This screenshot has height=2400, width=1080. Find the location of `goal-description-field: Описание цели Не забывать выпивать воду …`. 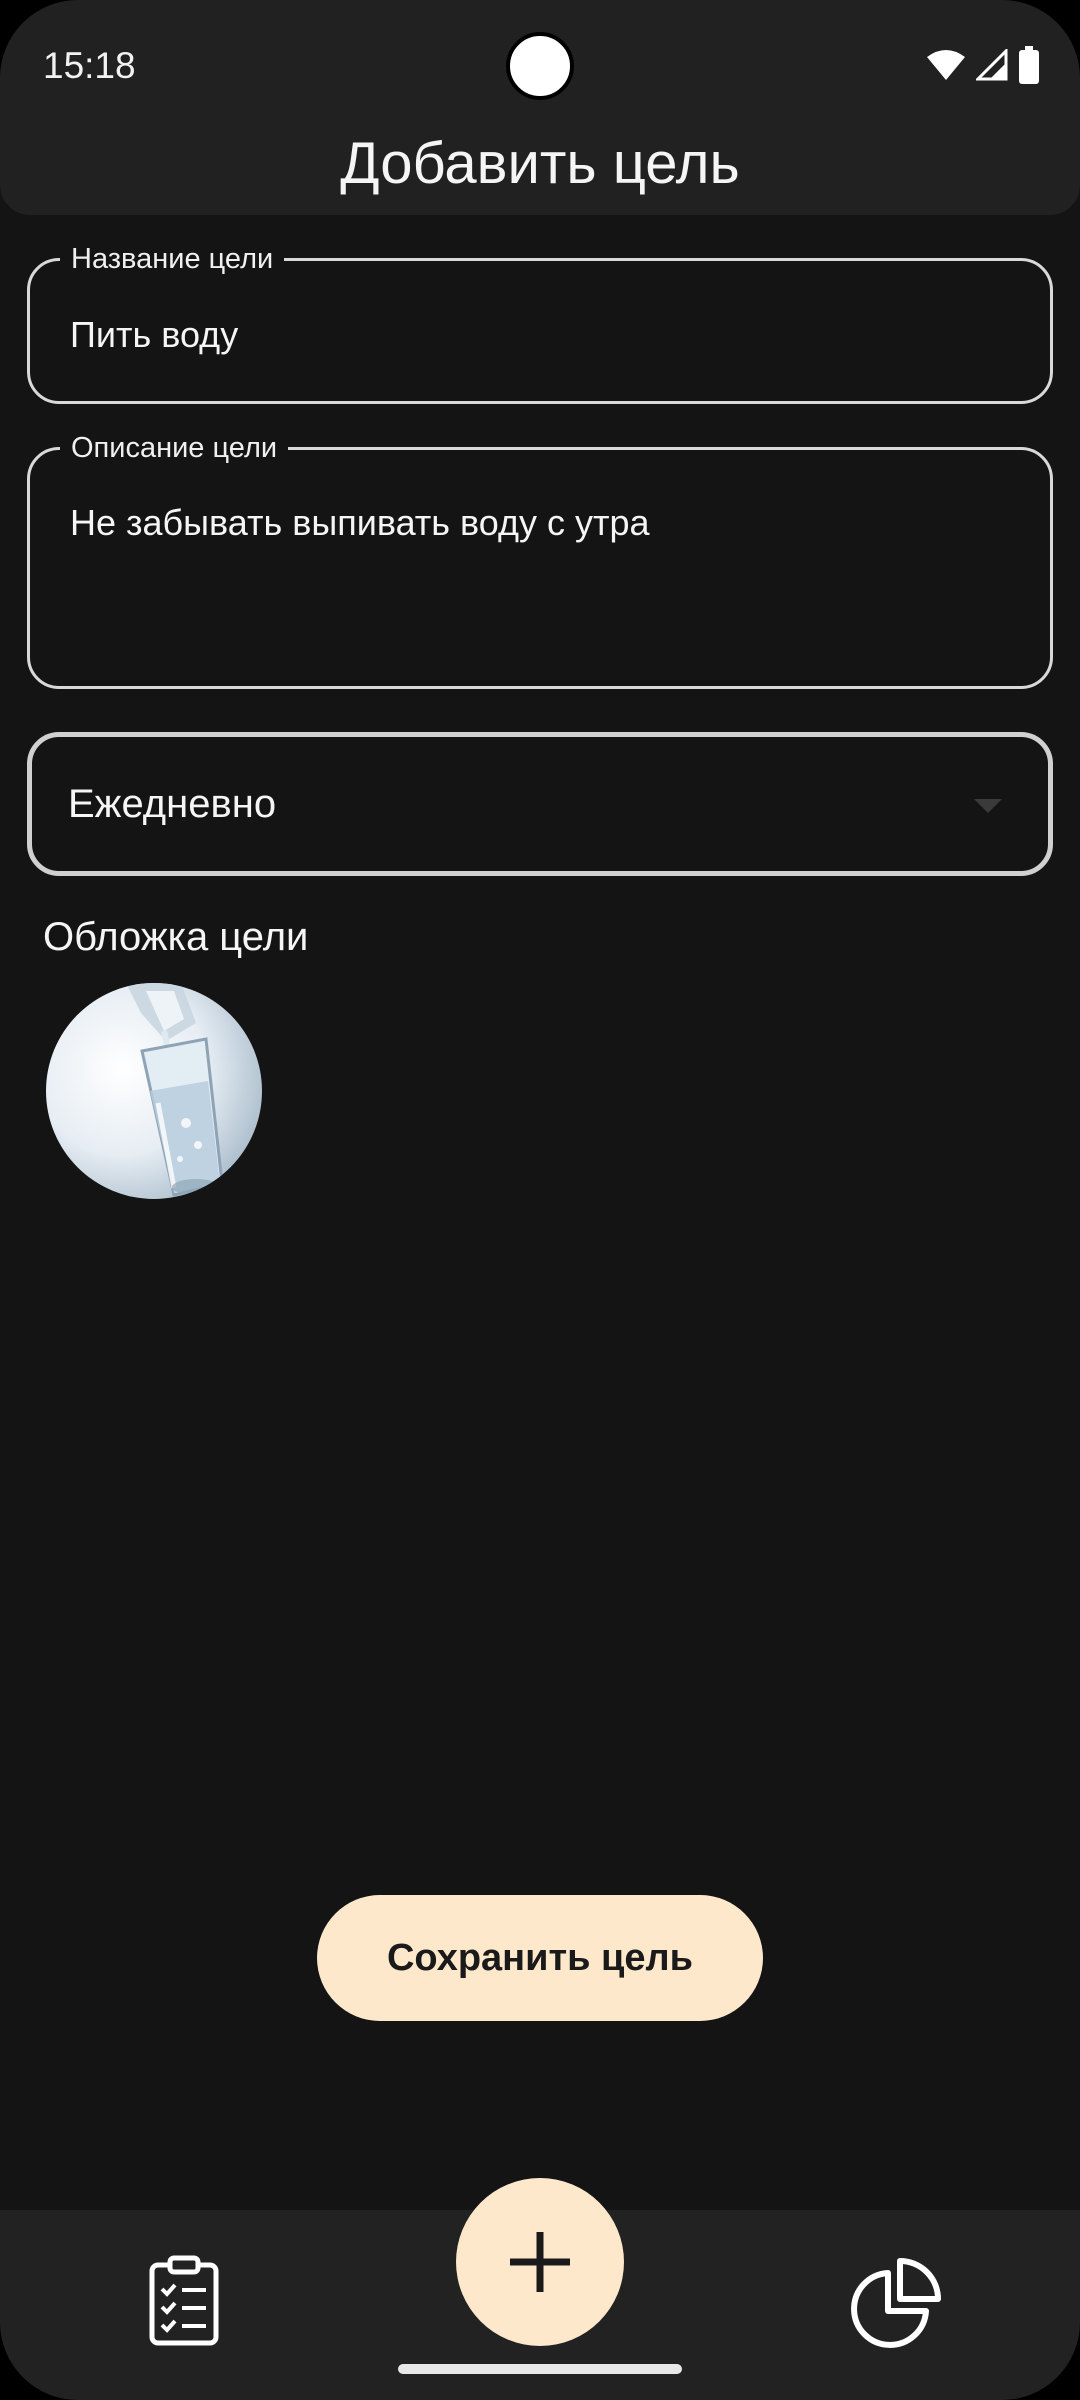

goal-description-field: Описание цели Не забывать выпивать воду … is located at coordinates (540, 560).